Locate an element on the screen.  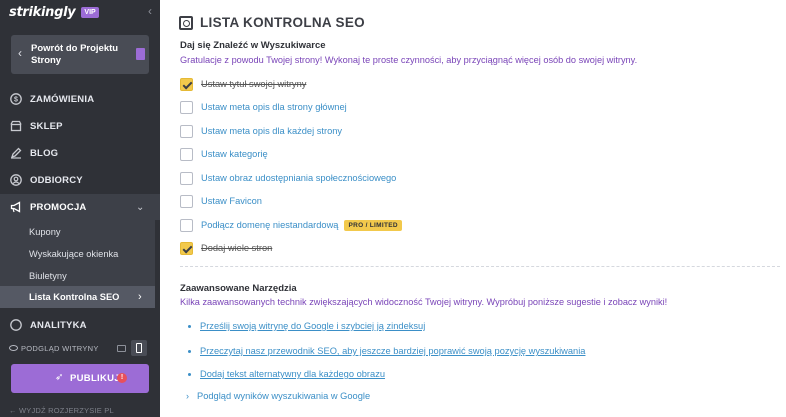
submenu-label: Lista Kontrolna SEO is located at coordinates (74, 297).